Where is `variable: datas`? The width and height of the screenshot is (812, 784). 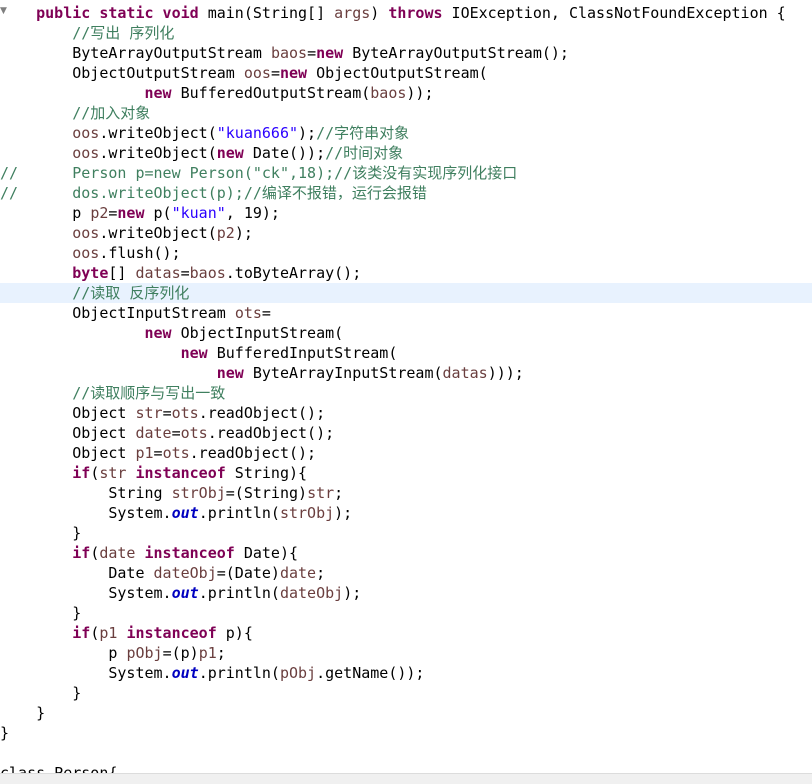
variable: datas is located at coordinates (465, 373).